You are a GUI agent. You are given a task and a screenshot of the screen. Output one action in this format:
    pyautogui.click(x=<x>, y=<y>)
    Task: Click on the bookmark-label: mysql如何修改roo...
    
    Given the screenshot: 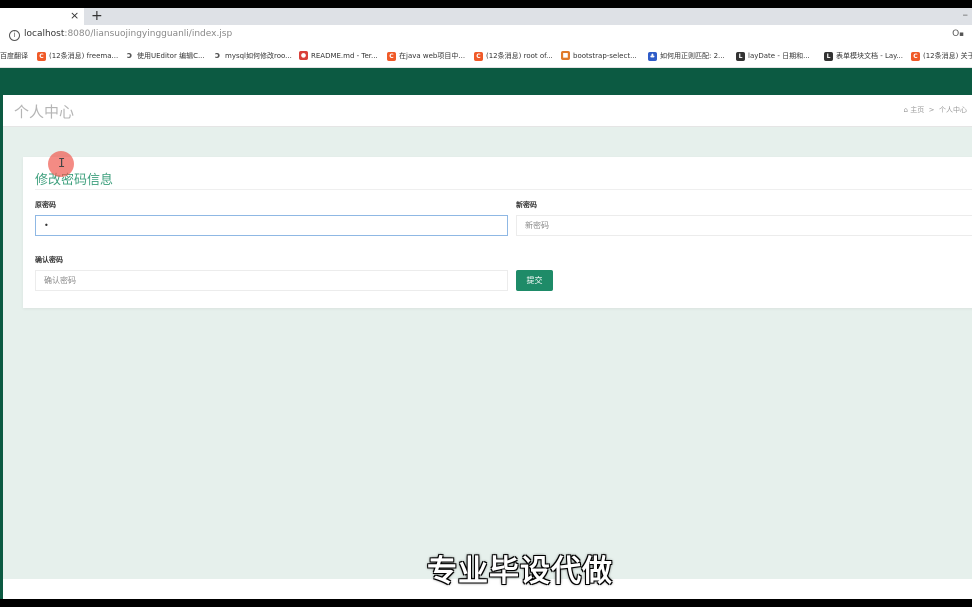 What is the action you would take?
    pyautogui.click(x=258, y=56)
    